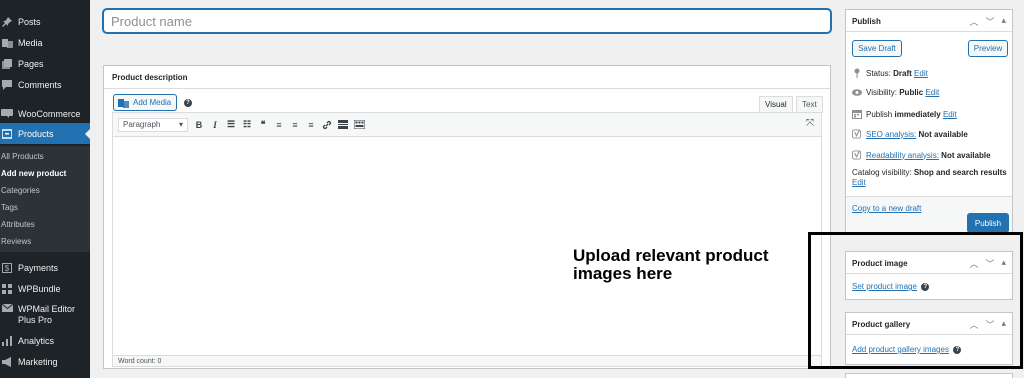 This screenshot has height=378, width=1024. Describe the element at coordinates (857, 134) in the screenshot. I see `yoast-seo-icon` at that location.